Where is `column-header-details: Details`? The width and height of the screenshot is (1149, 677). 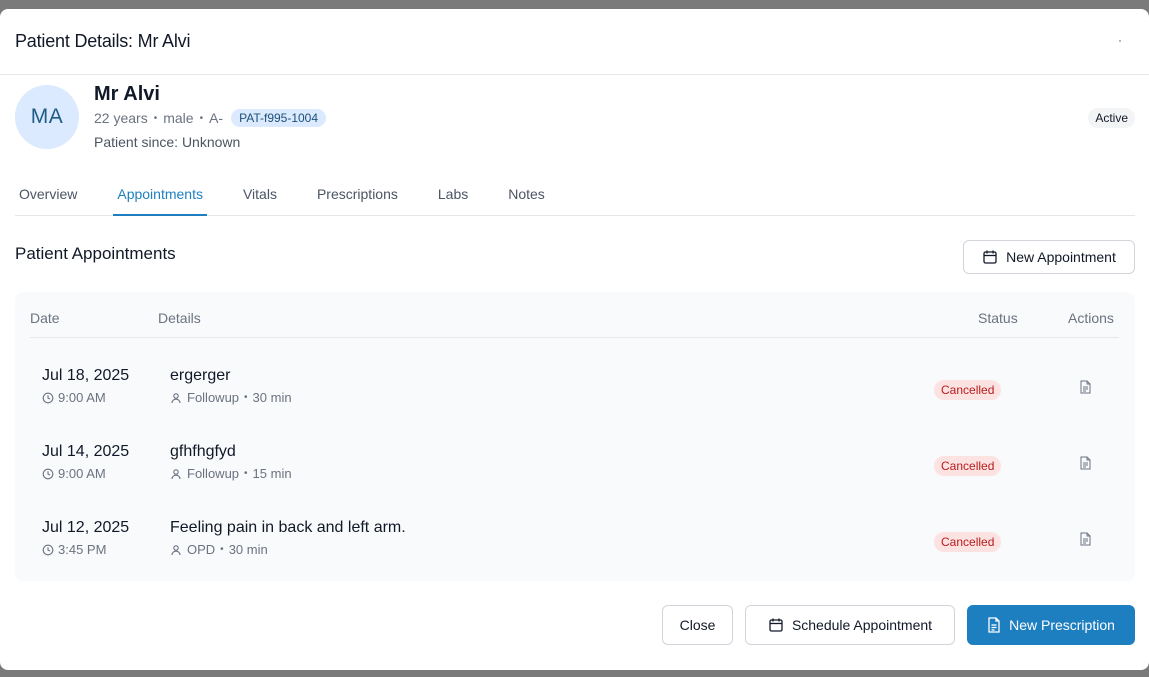 column-header-details: Details is located at coordinates (179, 318).